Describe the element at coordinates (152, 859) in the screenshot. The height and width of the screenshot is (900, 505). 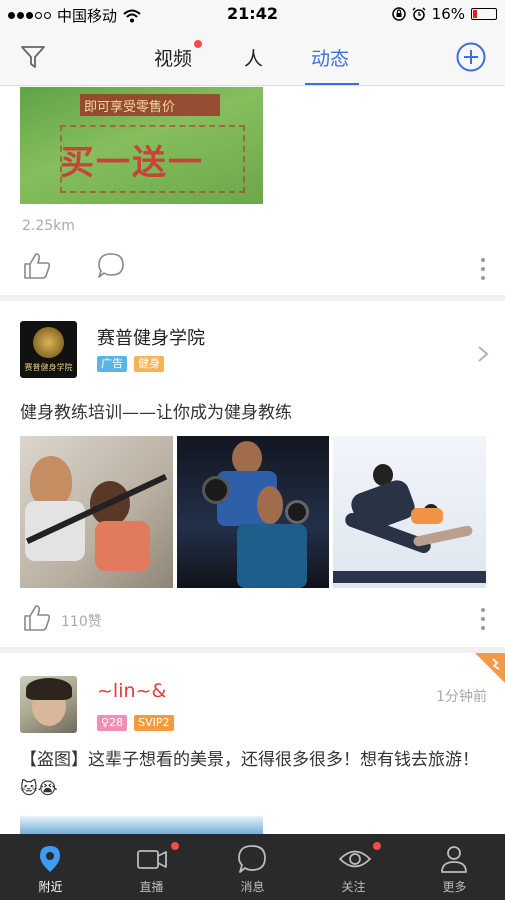
I see `video-camera-icon` at that location.